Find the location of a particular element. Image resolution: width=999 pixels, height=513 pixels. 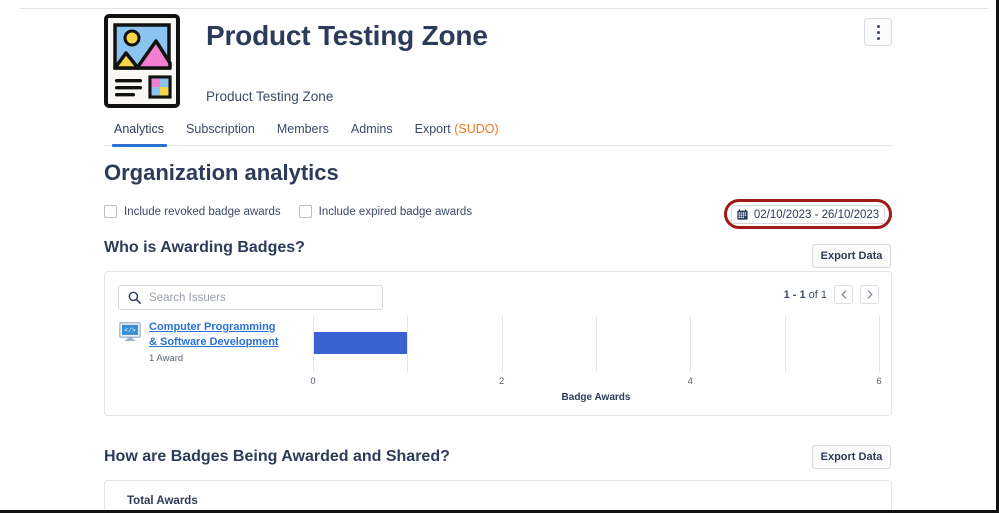

date-range-picker: 02/10/2023 - 26/10/2023 is located at coordinates (808, 214).